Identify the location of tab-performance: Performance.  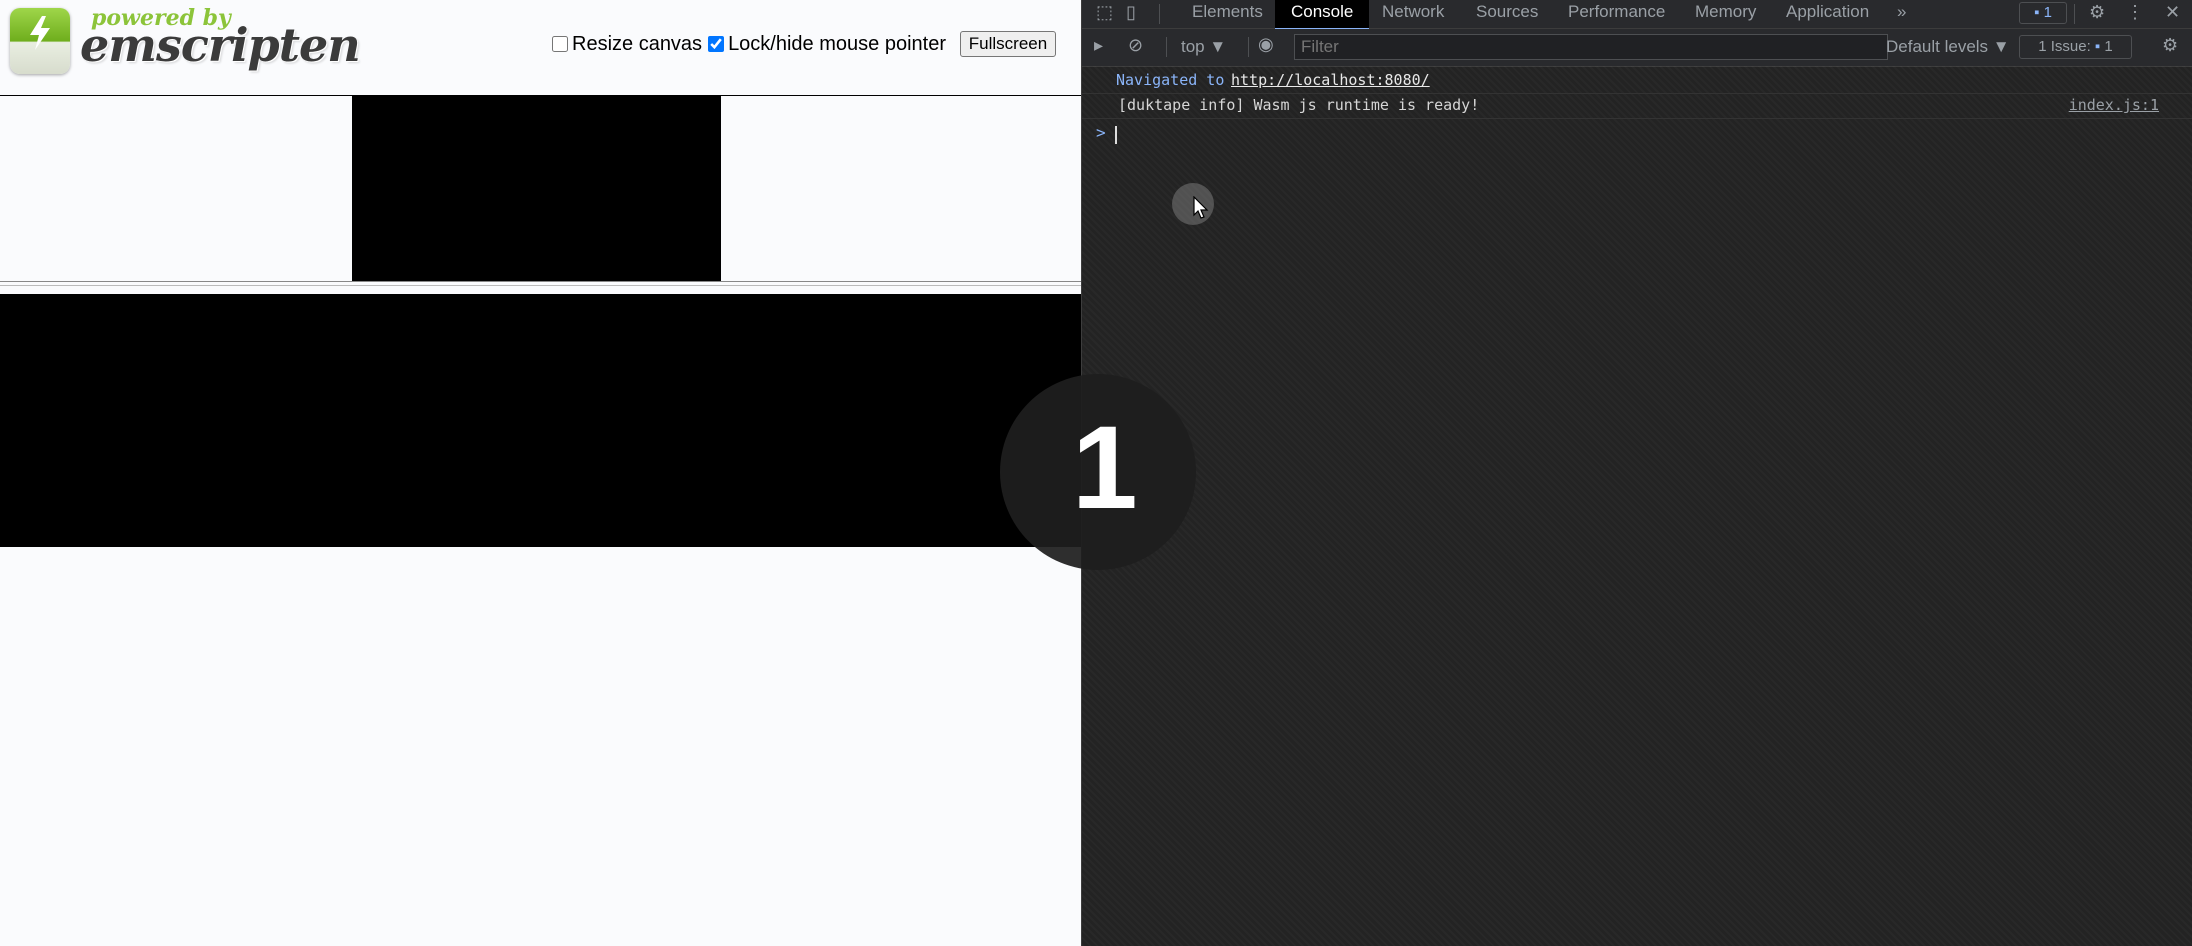
(1616, 14).